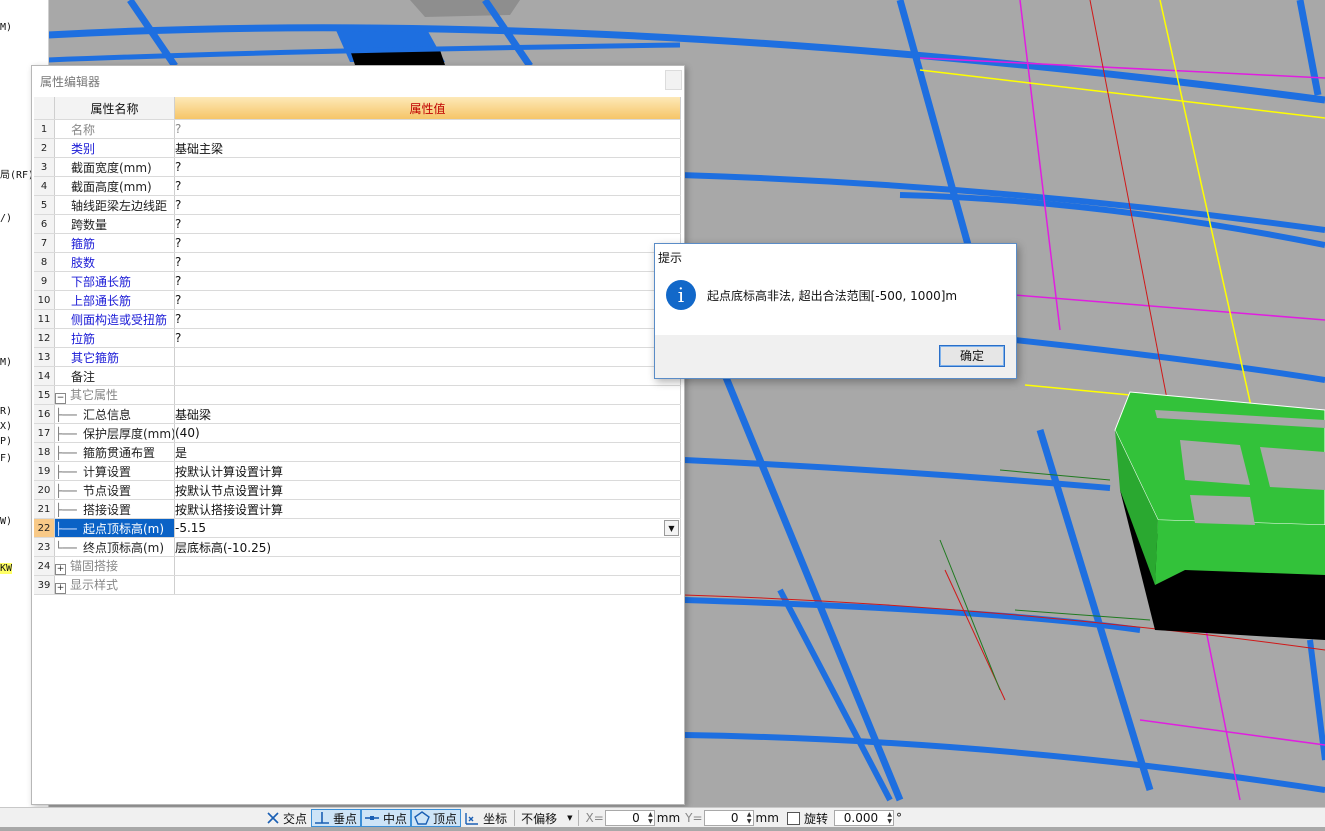  What do you see at coordinates (436, 818) in the screenshot?
I see `snap-vertex-button: 顶点` at bounding box center [436, 818].